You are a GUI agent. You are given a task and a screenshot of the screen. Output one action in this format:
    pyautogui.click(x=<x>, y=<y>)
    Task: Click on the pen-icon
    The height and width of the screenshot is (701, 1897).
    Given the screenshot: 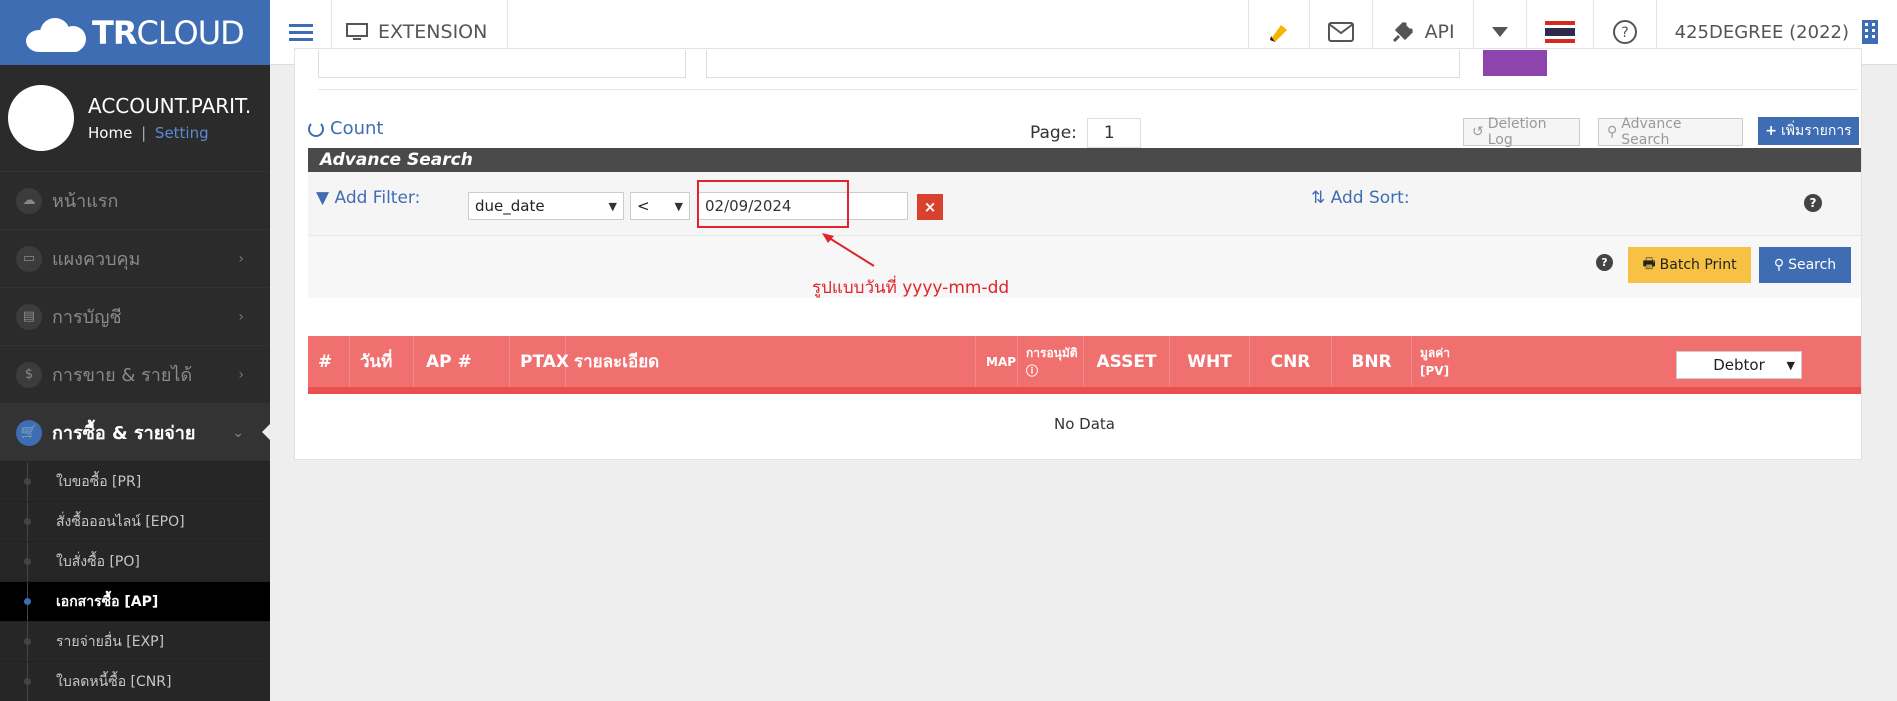 What is the action you would take?
    pyautogui.click(x=1278, y=33)
    